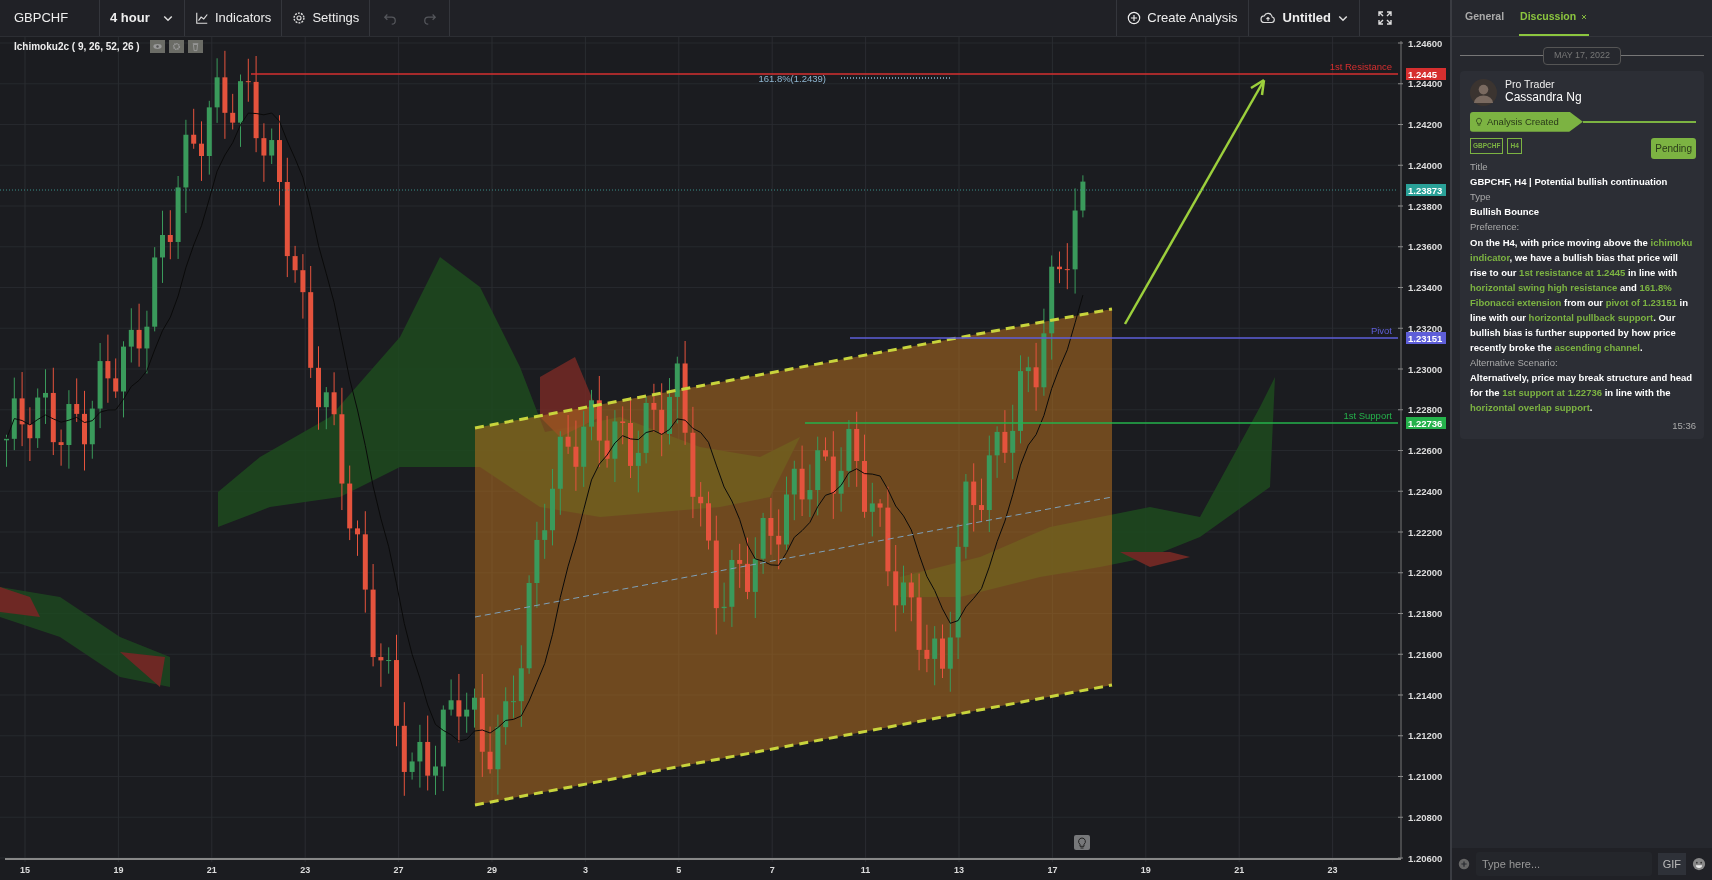 Image resolution: width=1712 pixels, height=880 pixels. What do you see at coordinates (492, 870) in the screenshot?
I see `axis-label: 29` at bounding box center [492, 870].